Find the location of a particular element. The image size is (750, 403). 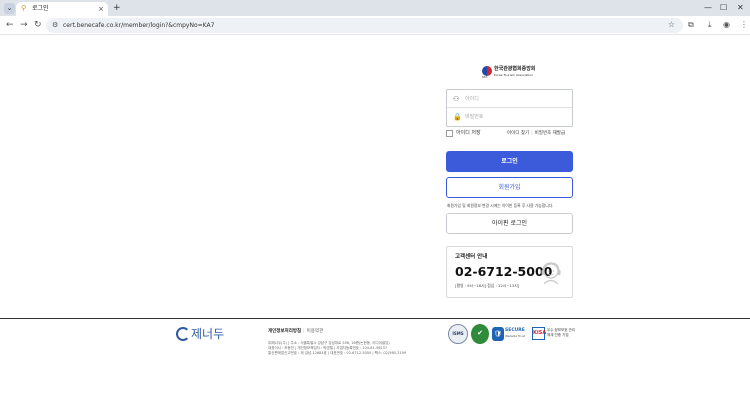

find-links: 아이디 찾기 | 비밀번호 재발급 is located at coordinates (536, 134).